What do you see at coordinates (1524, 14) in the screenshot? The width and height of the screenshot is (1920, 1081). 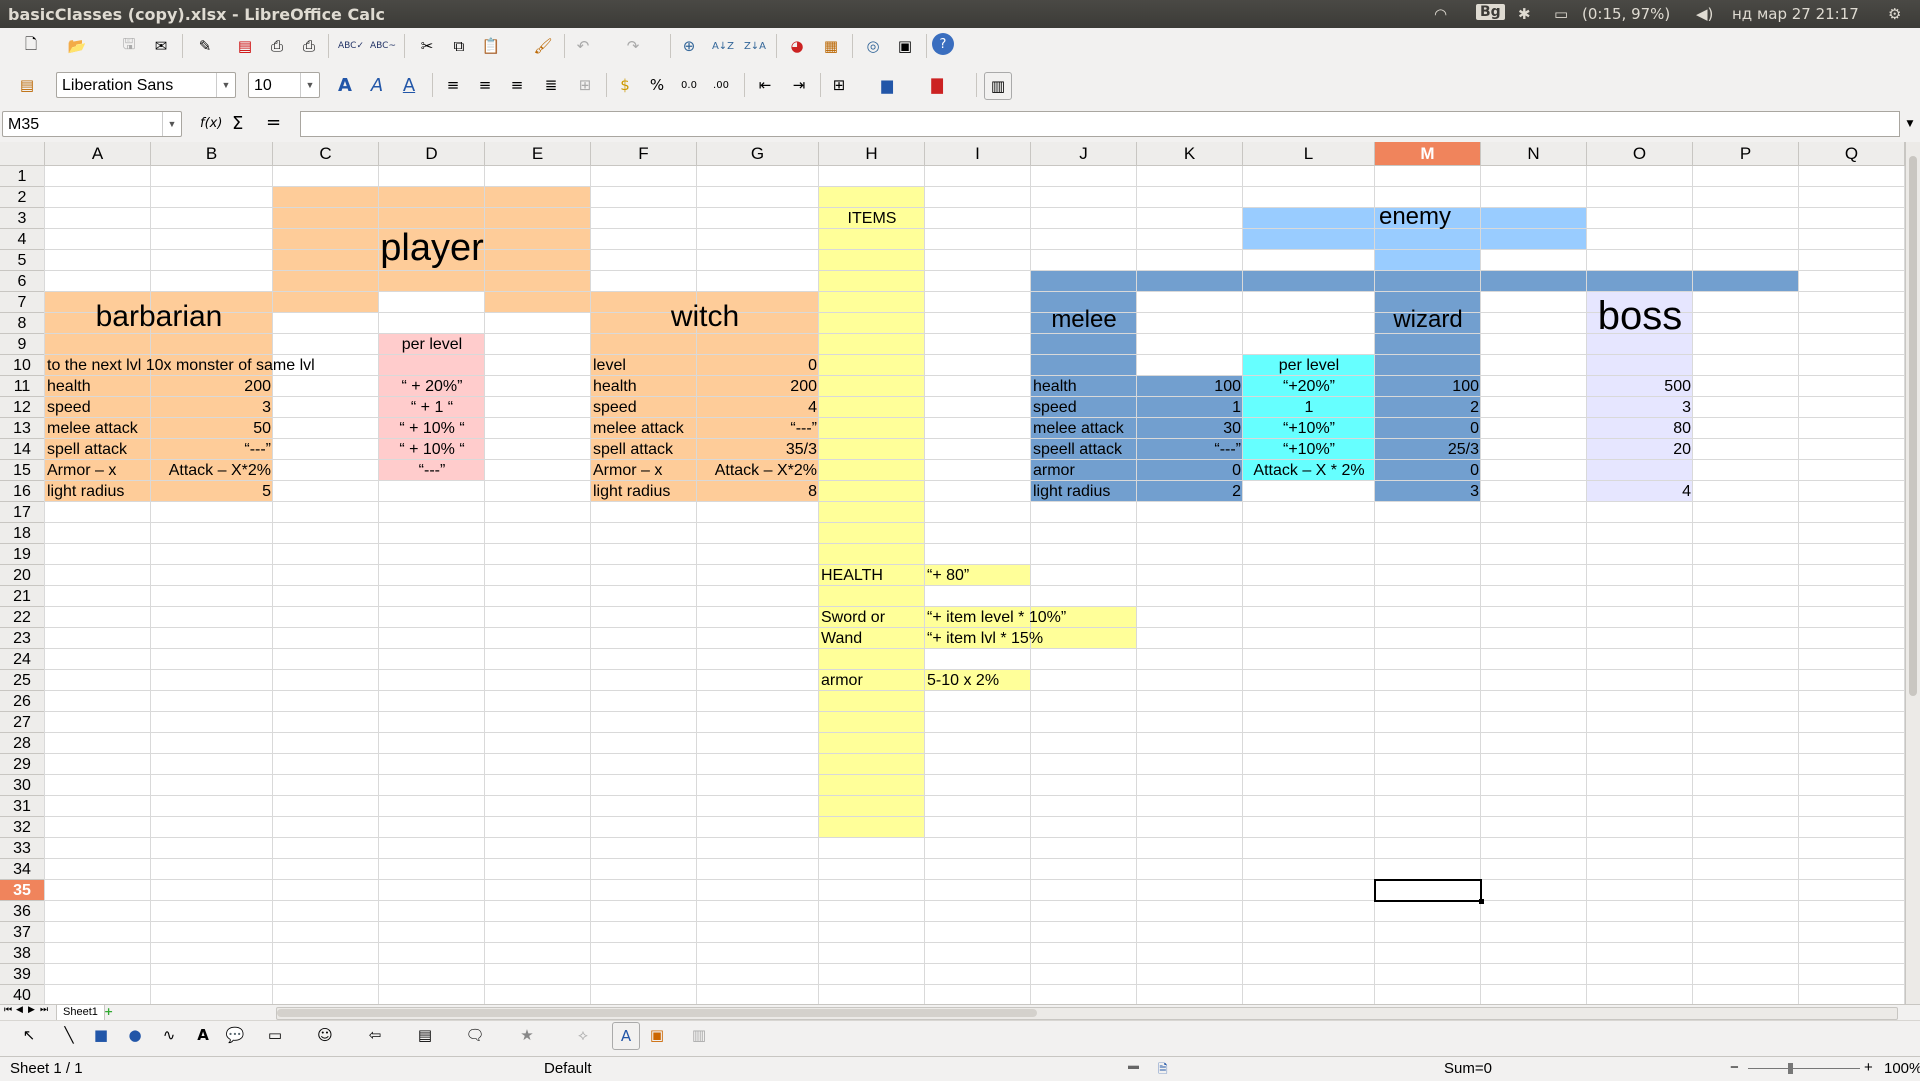 I see `bluetooth-icon: ✱` at bounding box center [1524, 14].